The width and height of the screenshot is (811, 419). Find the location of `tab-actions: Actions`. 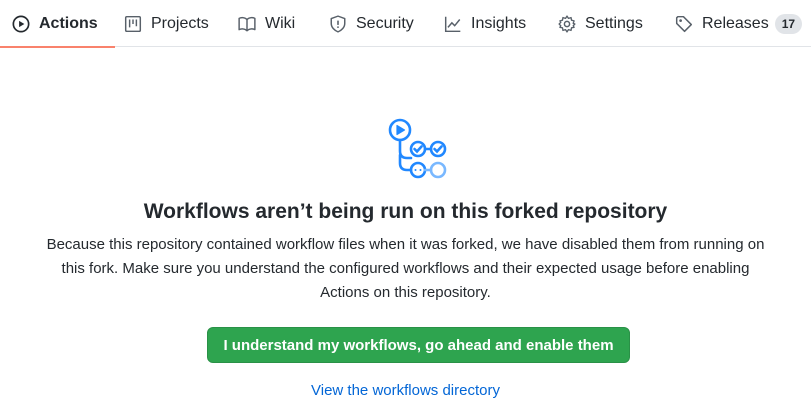

tab-actions: Actions is located at coordinates (57, 24).